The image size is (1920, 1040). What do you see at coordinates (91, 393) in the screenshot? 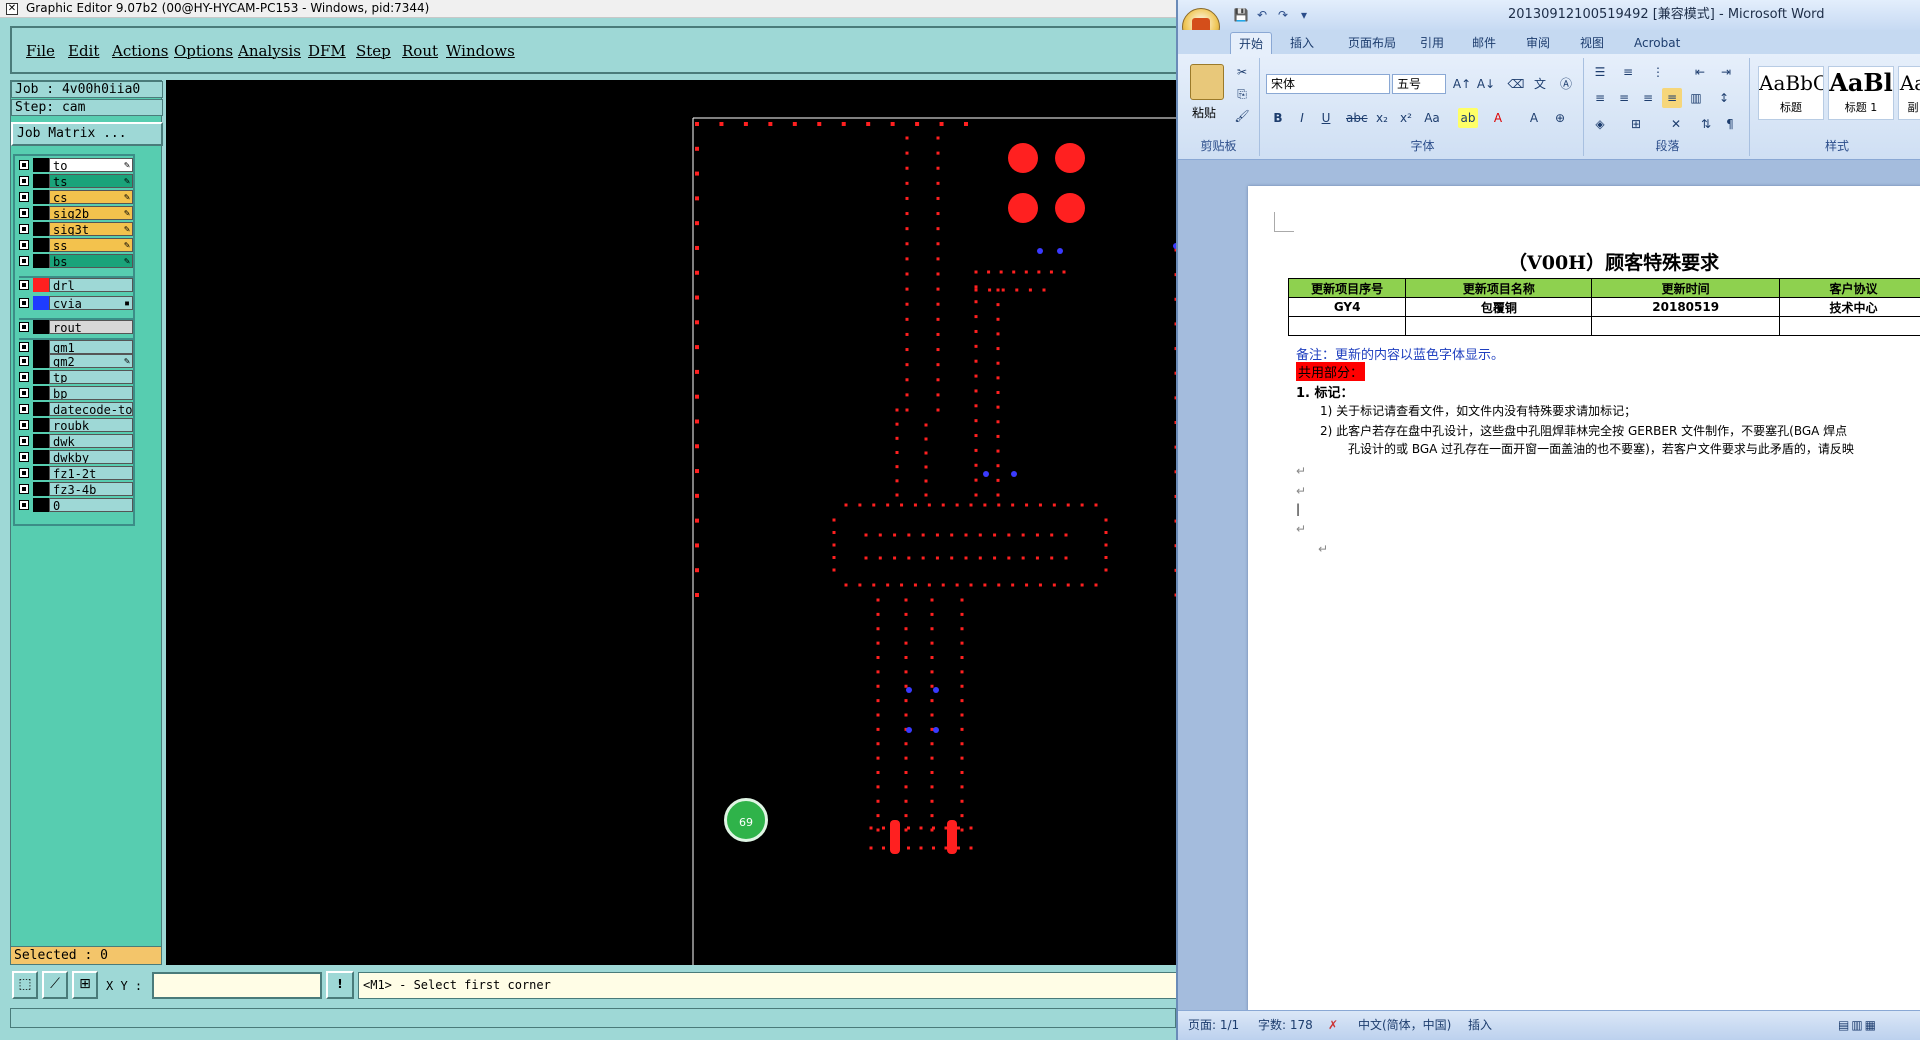
I see `layer-name: bp` at bounding box center [91, 393].